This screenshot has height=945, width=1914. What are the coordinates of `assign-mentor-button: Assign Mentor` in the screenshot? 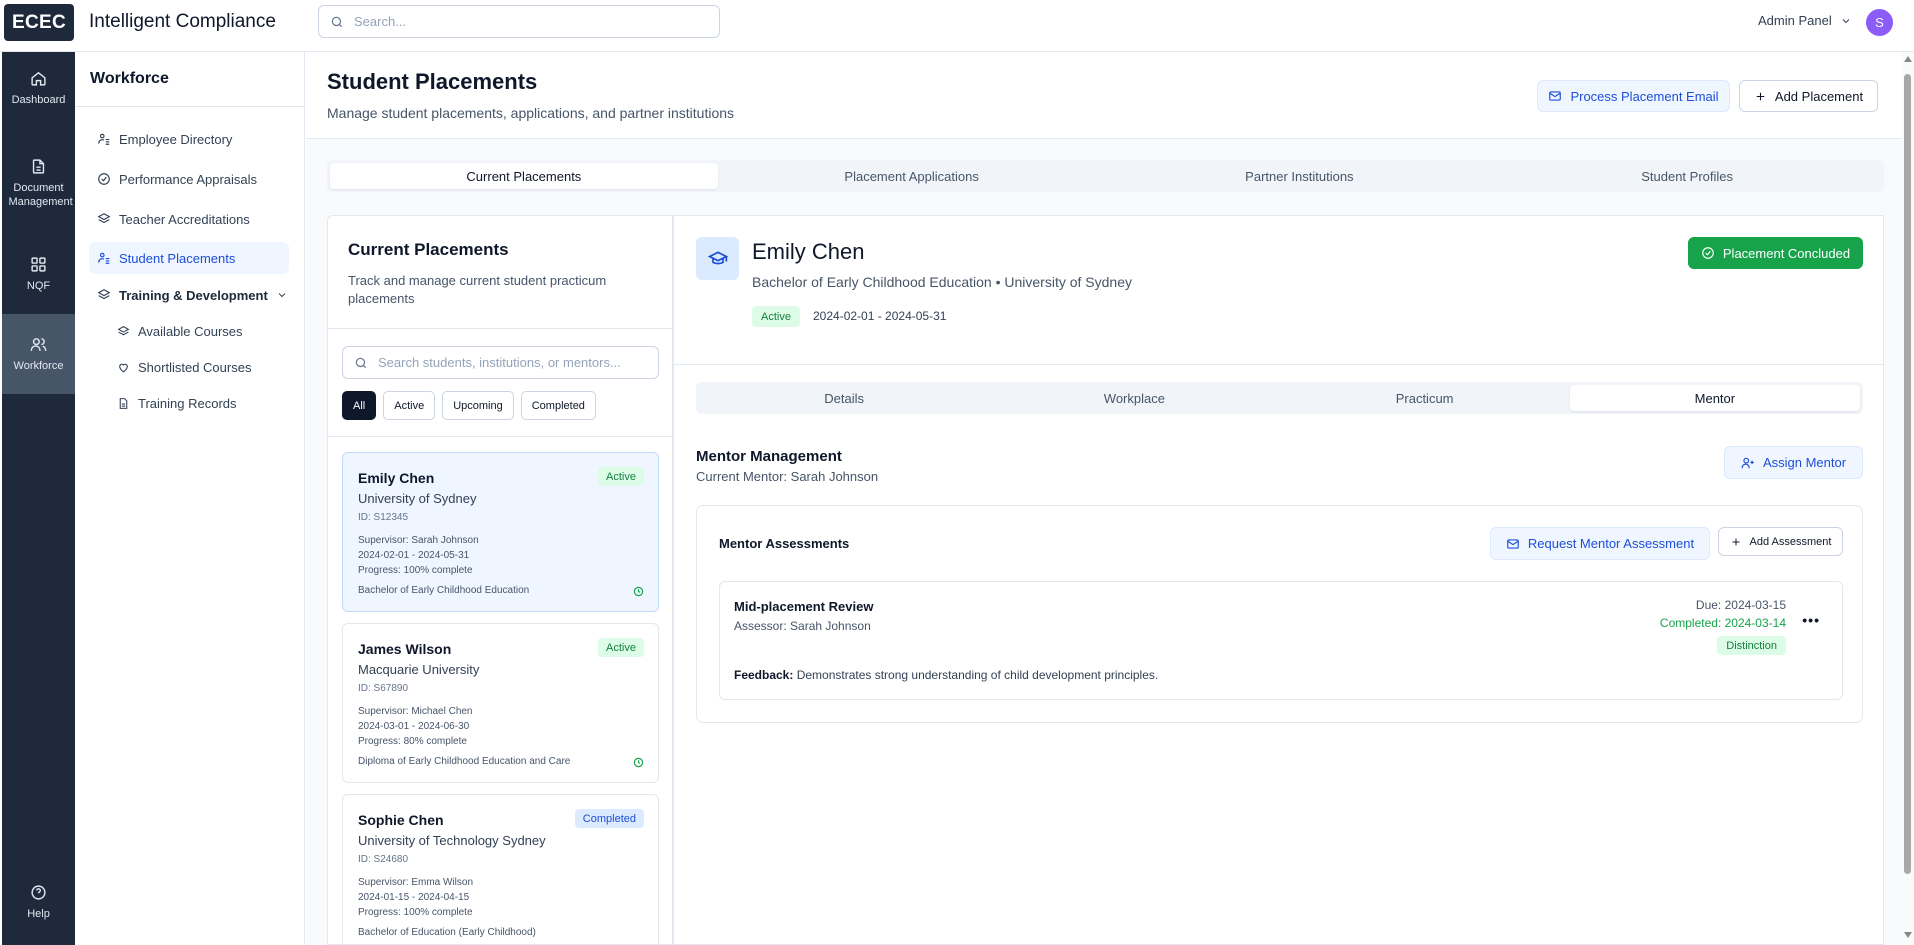 It's located at (1793, 462).